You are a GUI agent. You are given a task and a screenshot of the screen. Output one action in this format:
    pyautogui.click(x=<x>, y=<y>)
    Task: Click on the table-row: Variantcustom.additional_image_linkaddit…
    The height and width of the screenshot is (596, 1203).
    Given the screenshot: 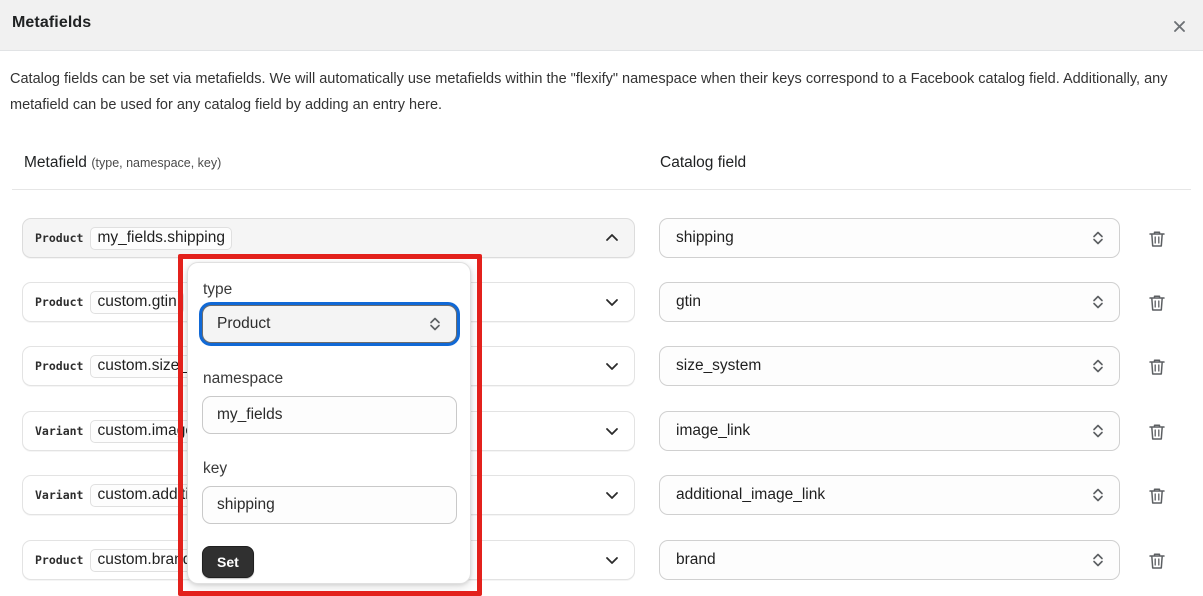 What is the action you would take?
    pyautogui.click(x=601, y=495)
    